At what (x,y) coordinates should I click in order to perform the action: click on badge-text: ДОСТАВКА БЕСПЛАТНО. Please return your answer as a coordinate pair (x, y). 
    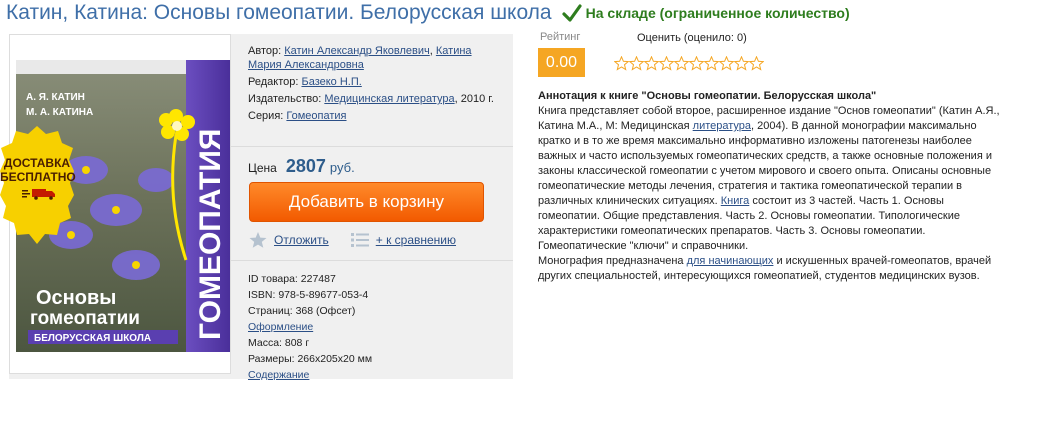
    Looking at the image, I should click on (38, 170).